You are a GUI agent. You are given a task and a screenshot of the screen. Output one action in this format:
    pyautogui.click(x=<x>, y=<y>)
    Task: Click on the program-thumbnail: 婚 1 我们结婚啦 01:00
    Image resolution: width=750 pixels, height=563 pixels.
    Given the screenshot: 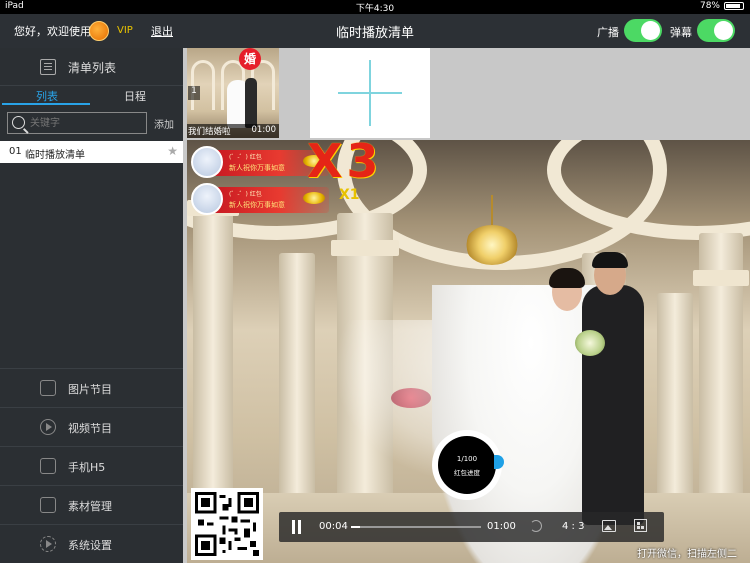 What is the action you would take?
    pyautogui.click(x=233, y=93)
    